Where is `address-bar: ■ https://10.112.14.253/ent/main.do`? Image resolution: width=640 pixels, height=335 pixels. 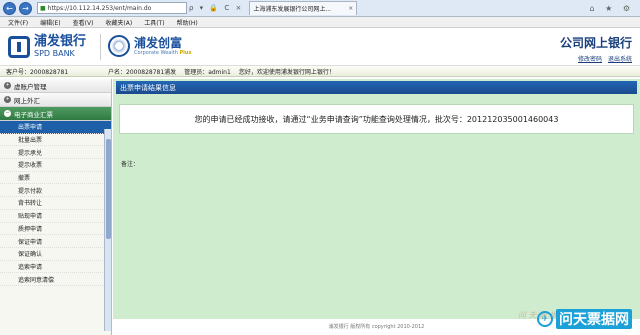 address-bar: ■ https://10.112.14.253/ent/main.do is located at coordinates (112, 8).